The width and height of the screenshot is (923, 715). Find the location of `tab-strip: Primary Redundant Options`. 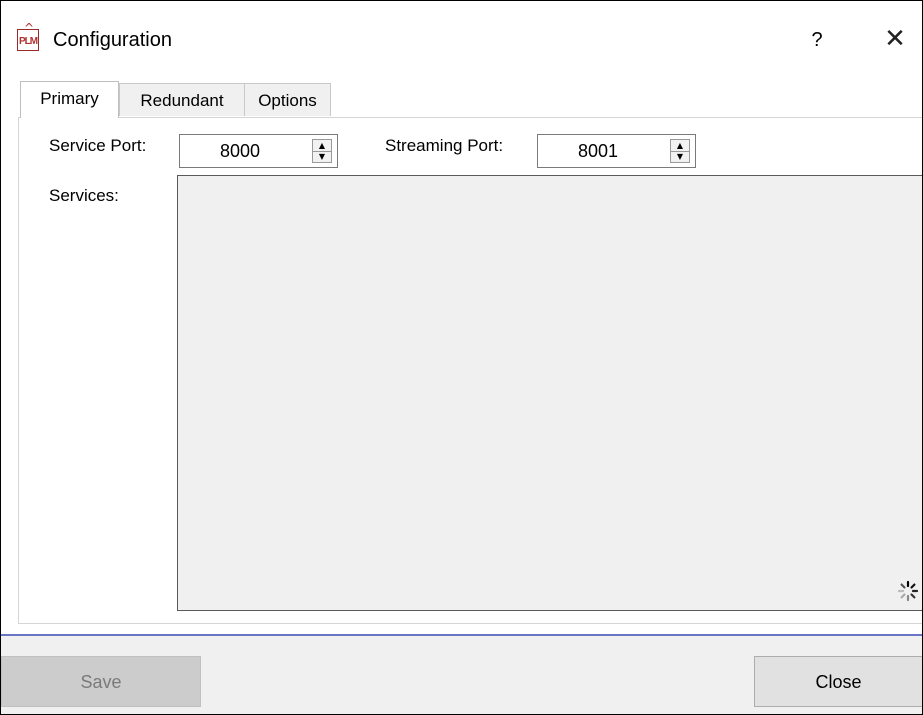

tab-strip: Primary Redundant Options is located at coordinates (468, 99).